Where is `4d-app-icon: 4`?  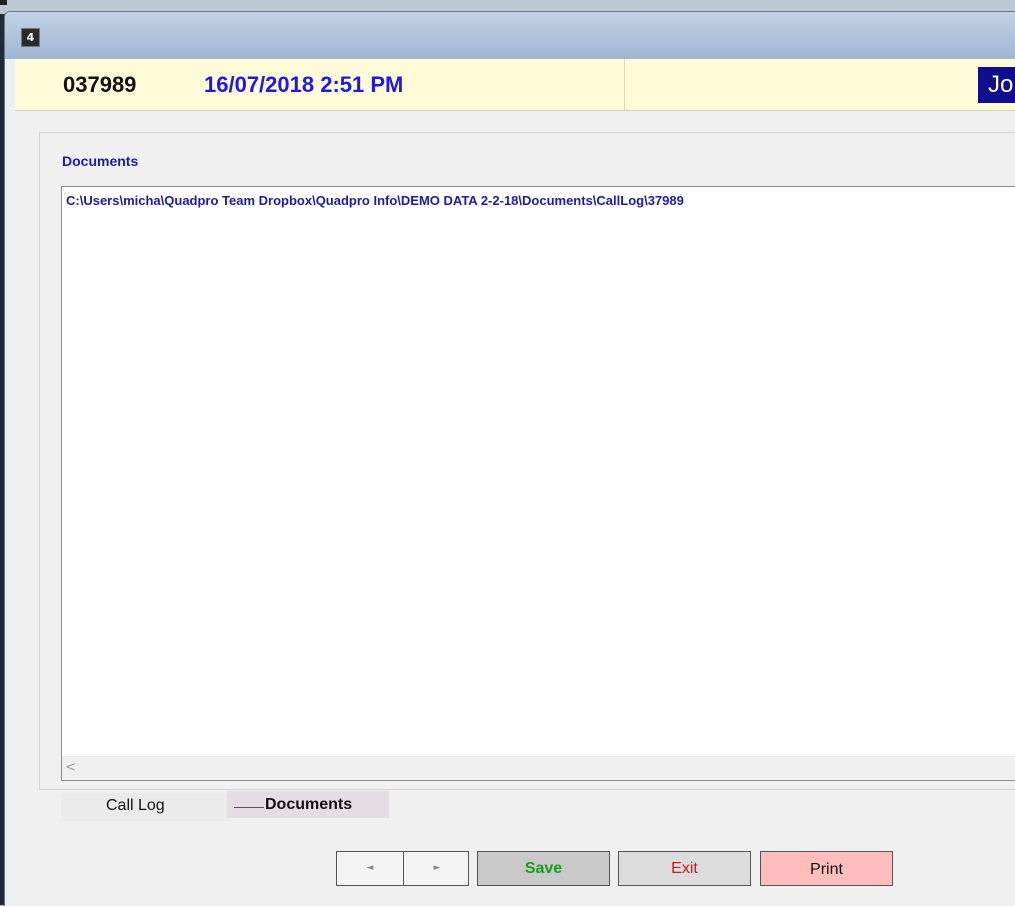 4d-app-icon: 4 is located at coordinates (30, 37).